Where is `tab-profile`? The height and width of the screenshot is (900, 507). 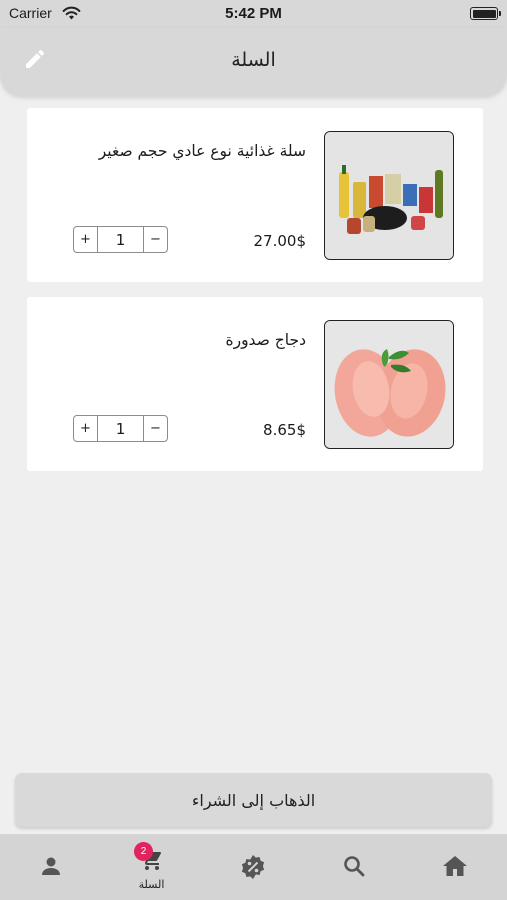 tab-profile is located at coordinates (50, 867).